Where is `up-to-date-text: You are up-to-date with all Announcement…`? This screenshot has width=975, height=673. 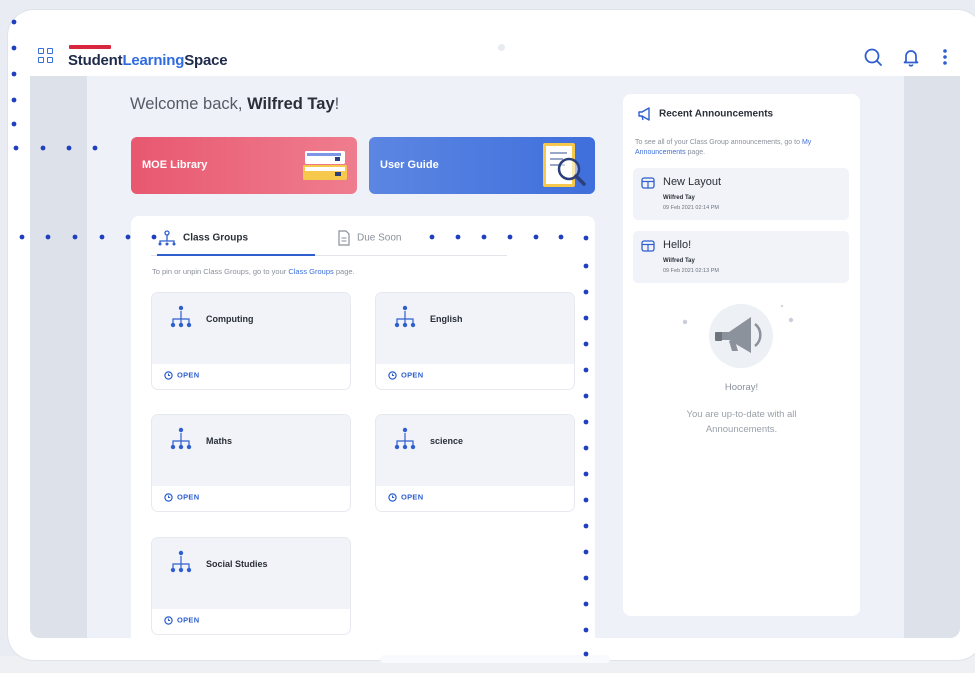
up-to-date-text: You are up-to-date with all Announcement… is located at coordinates (741, 422).